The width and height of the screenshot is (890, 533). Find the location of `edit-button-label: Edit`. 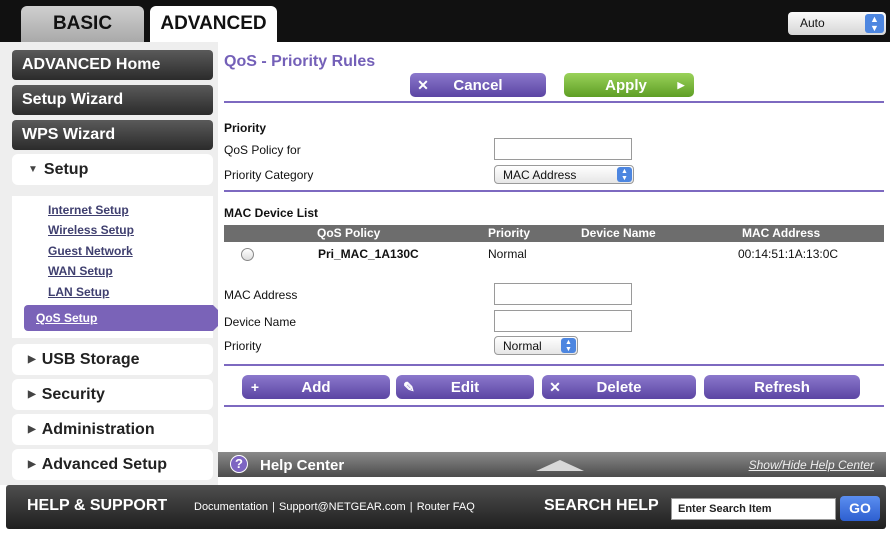

edit-button-label: Edit is located at coordinates (465, 387).